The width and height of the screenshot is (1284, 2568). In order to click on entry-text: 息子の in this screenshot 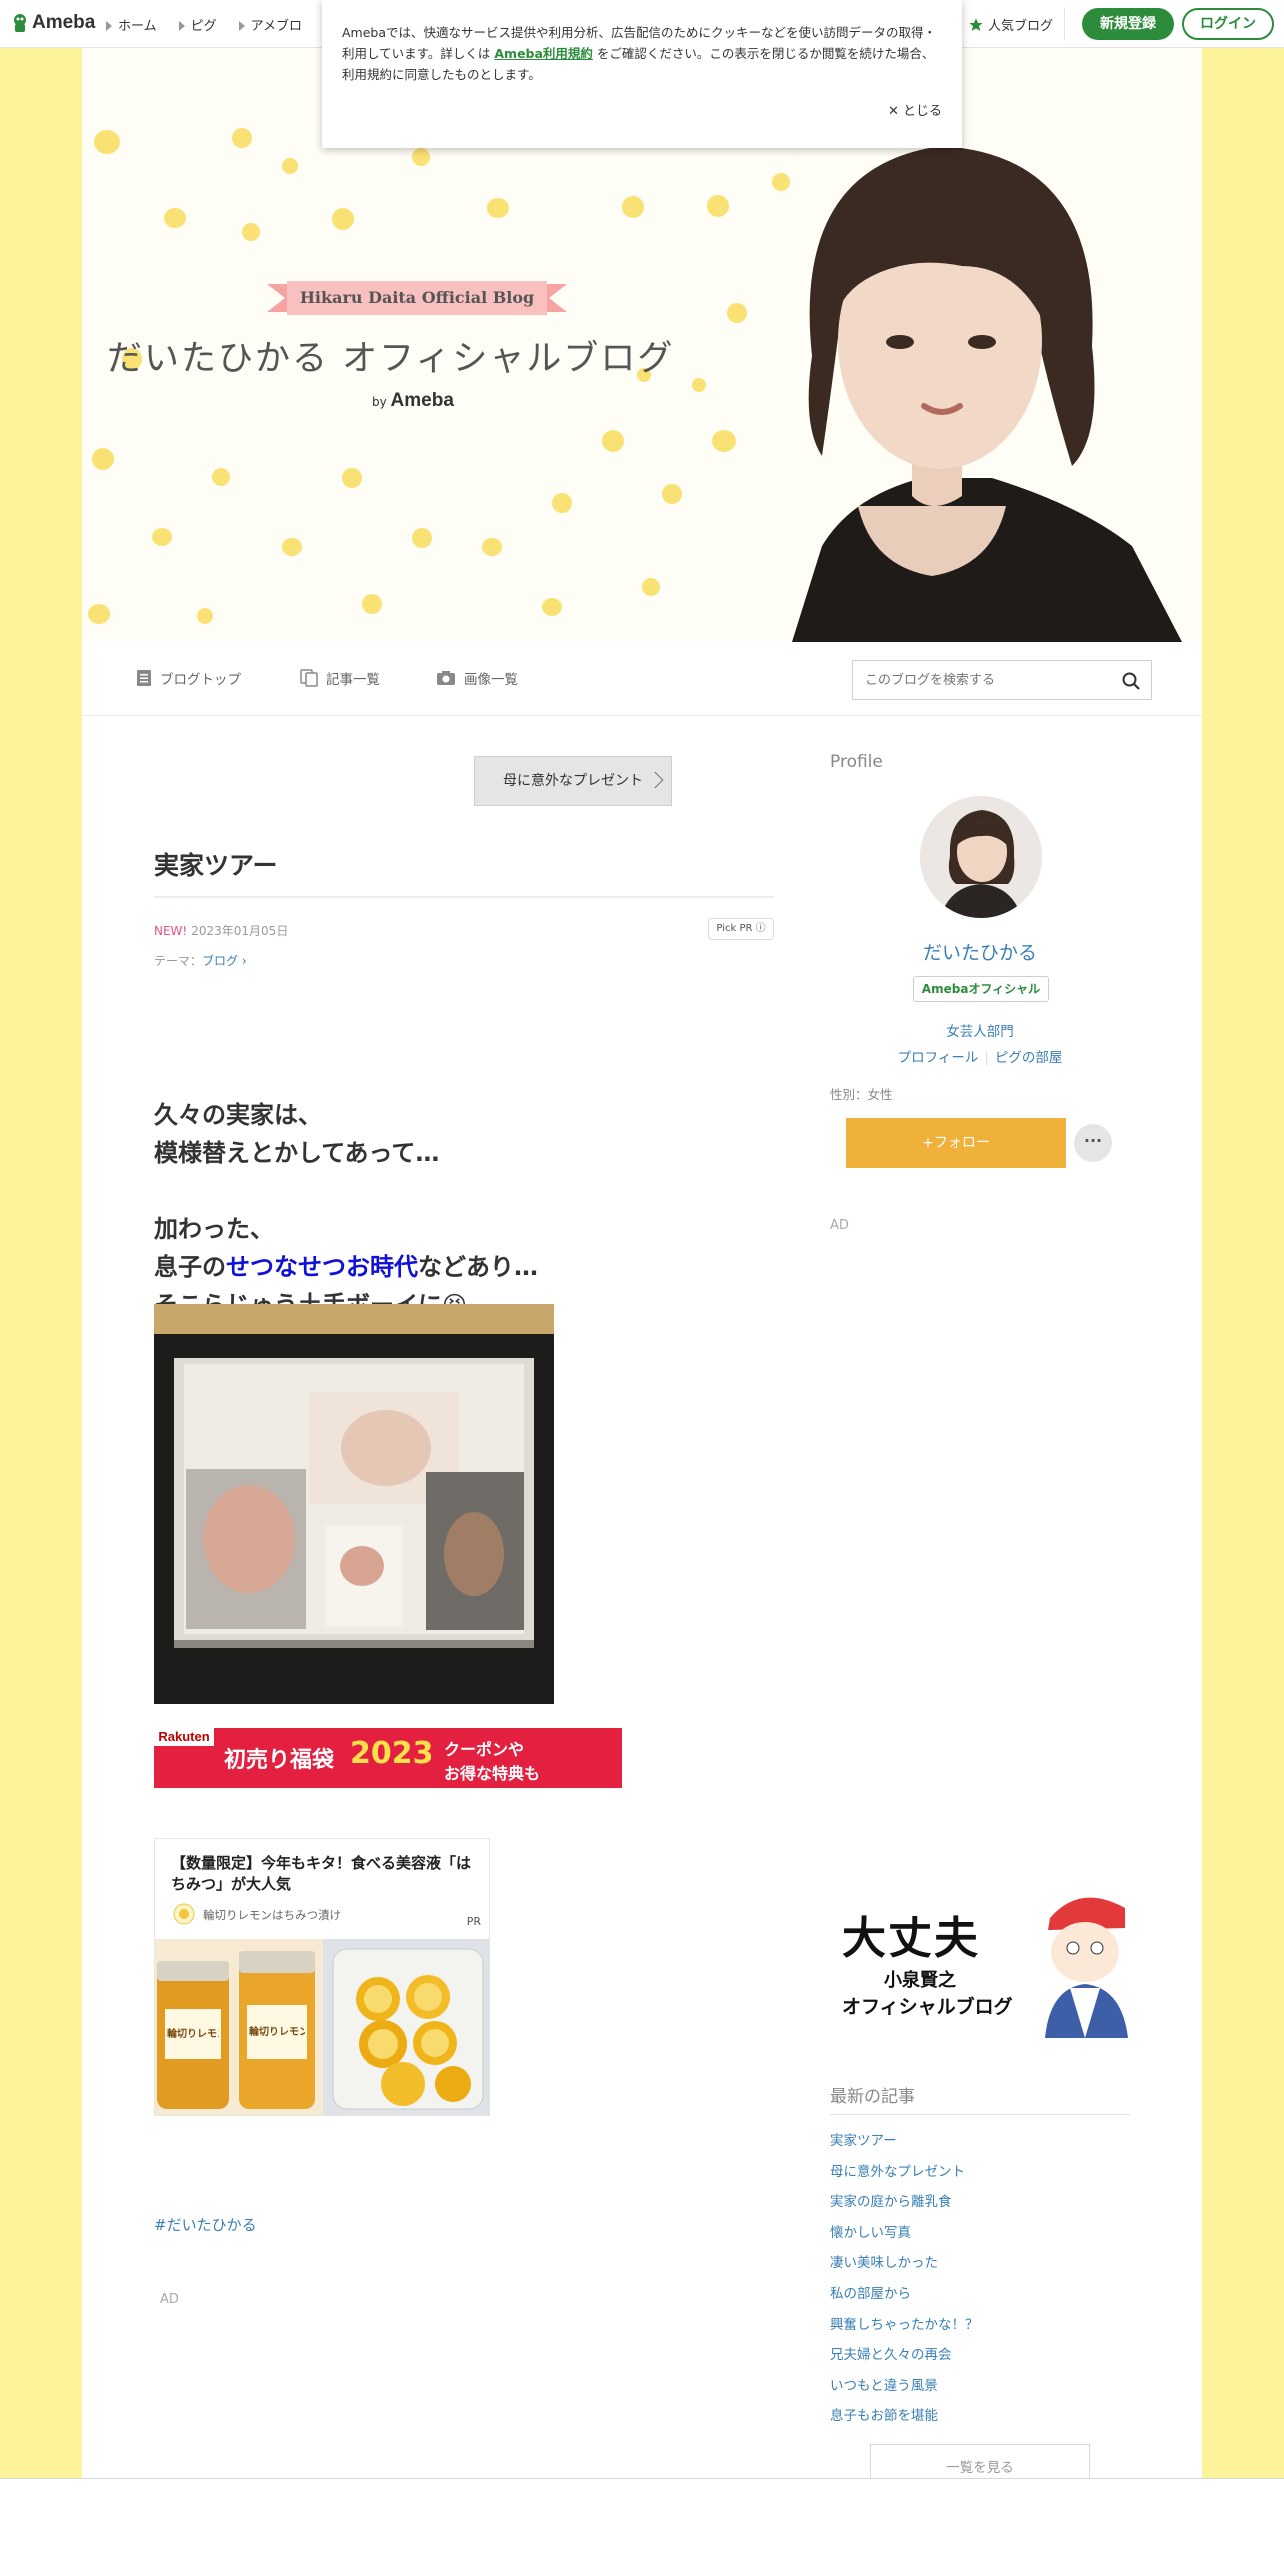, I will do `click(190, 1267)`.